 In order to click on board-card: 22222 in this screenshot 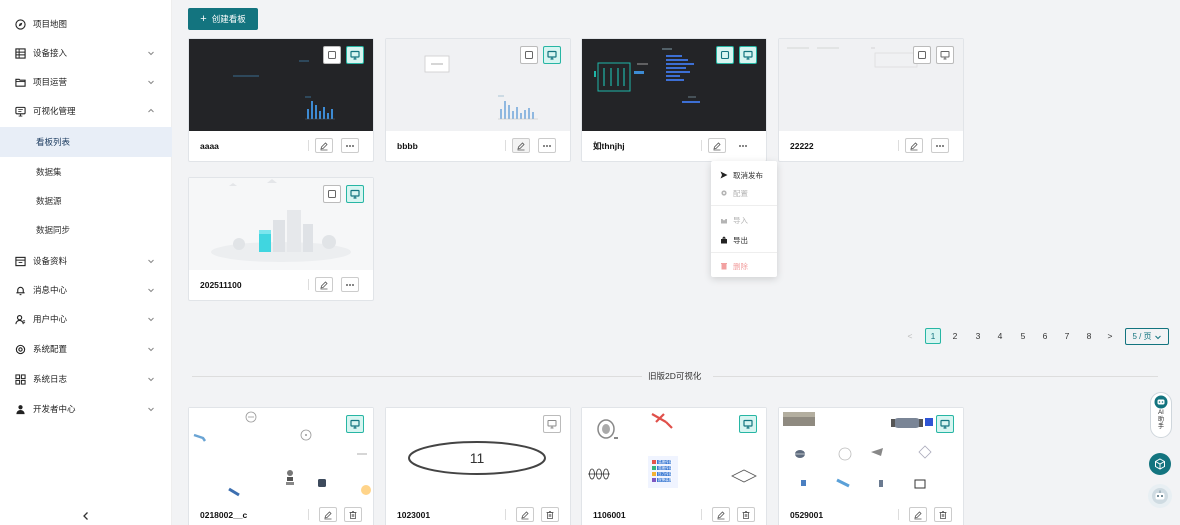, I will do `click(871, 100)`.